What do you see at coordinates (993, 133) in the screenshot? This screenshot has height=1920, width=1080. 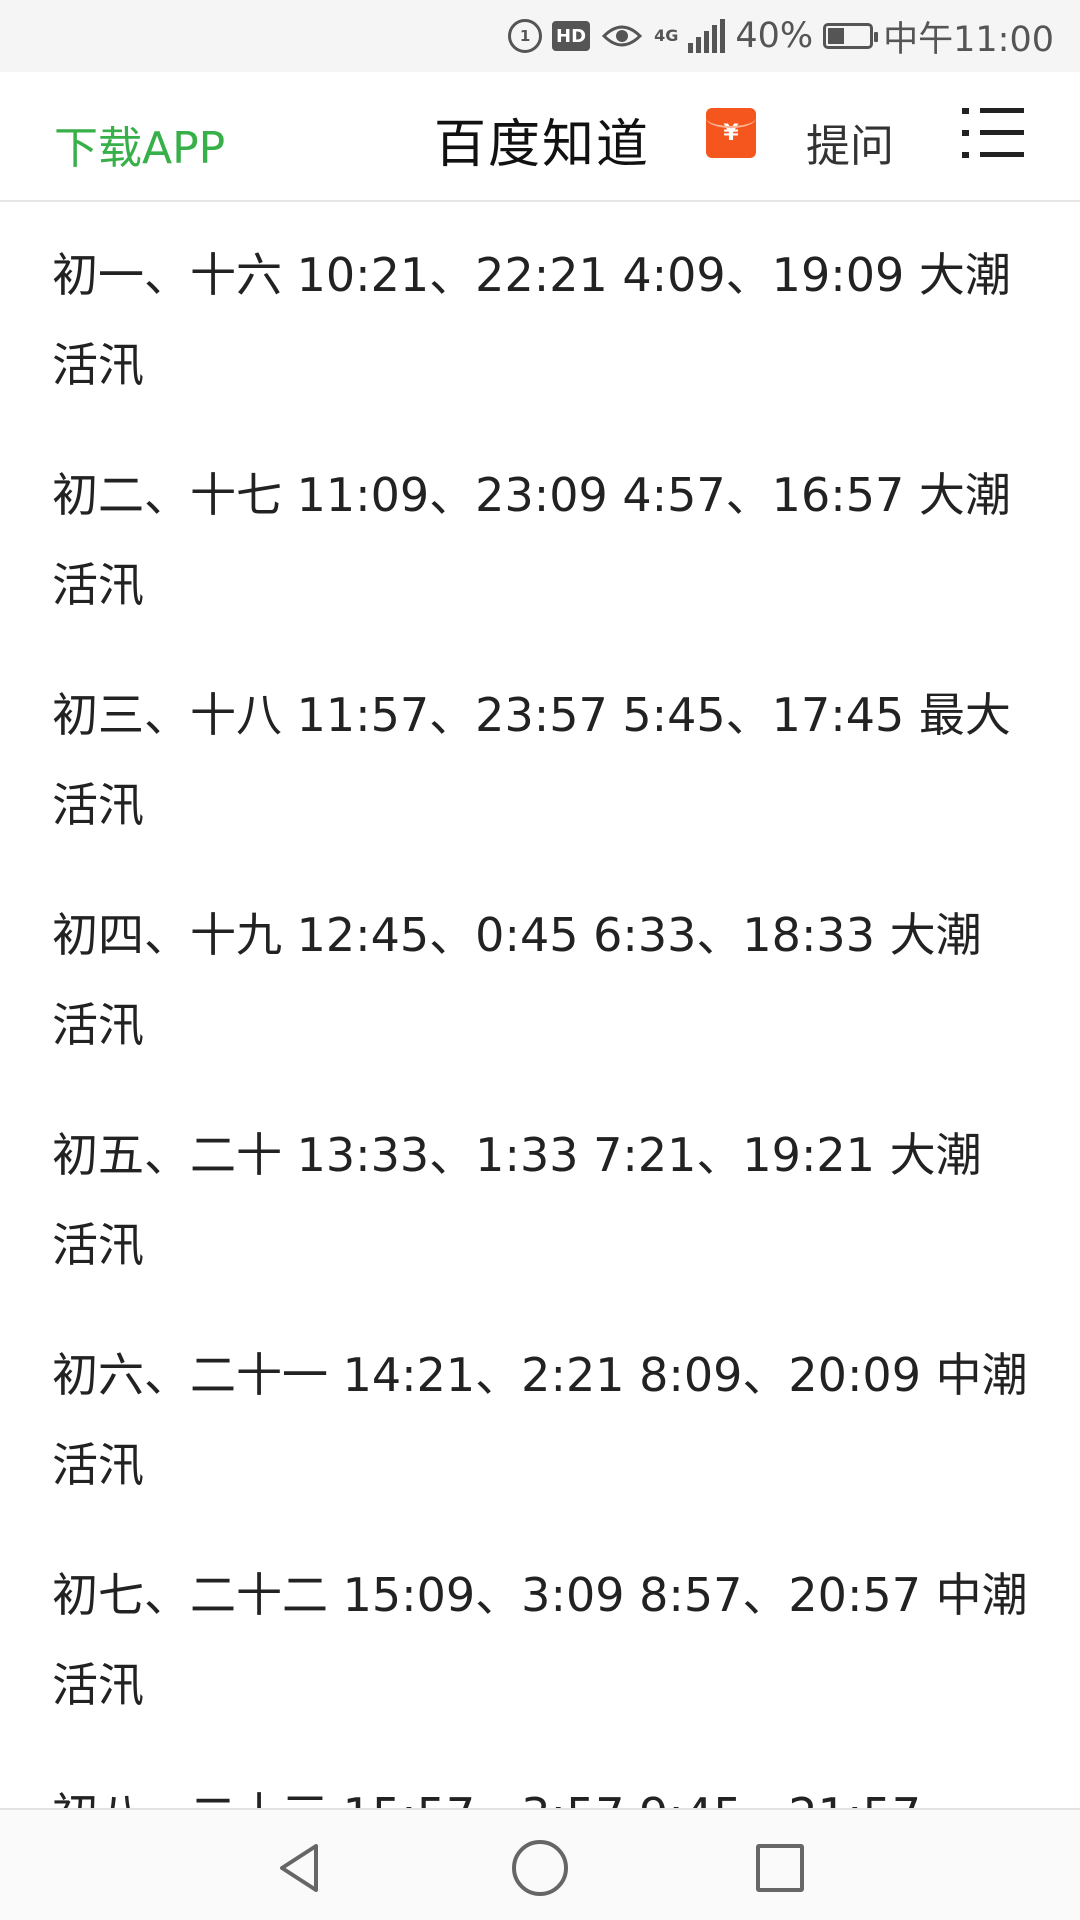 I see `menu-icon` at bounding box center [993, 133].